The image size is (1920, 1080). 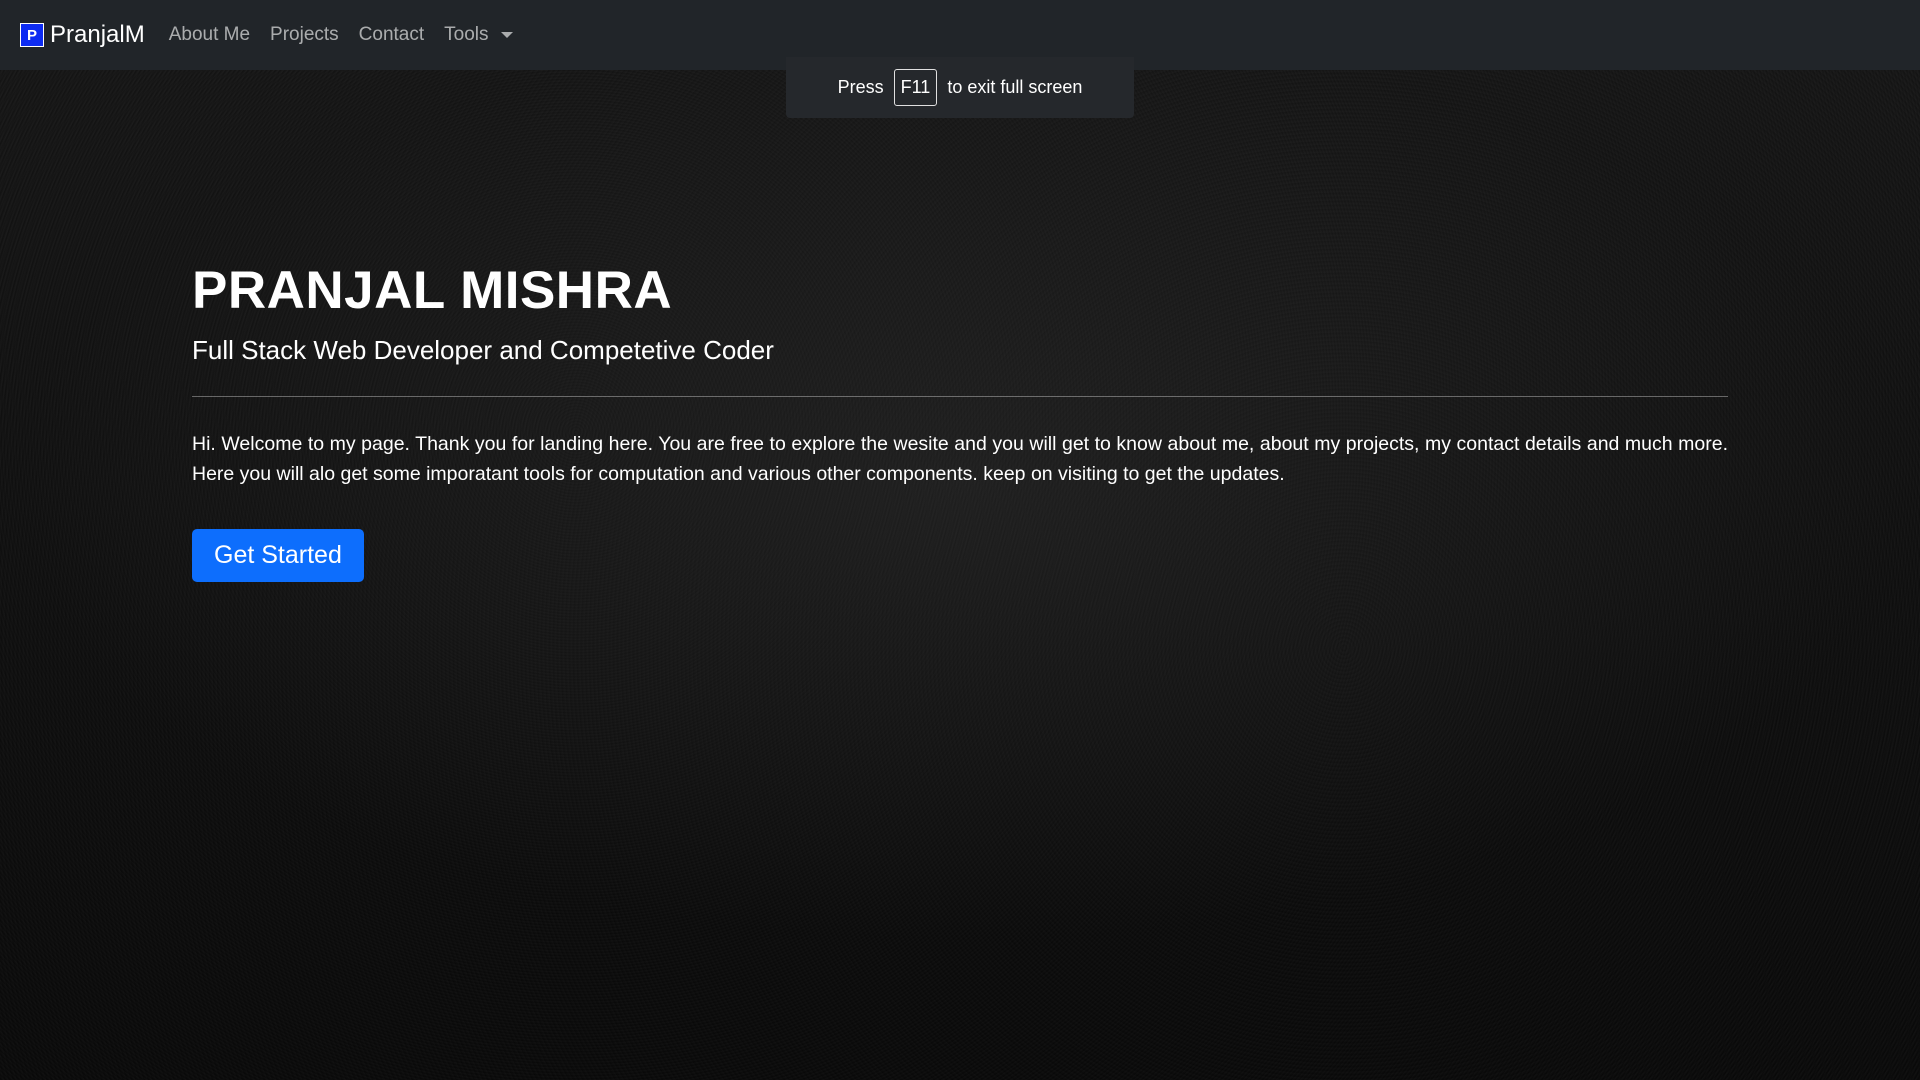 I want to click on fullscreen-notice-prefix: Press, so click(x=860, y=87).